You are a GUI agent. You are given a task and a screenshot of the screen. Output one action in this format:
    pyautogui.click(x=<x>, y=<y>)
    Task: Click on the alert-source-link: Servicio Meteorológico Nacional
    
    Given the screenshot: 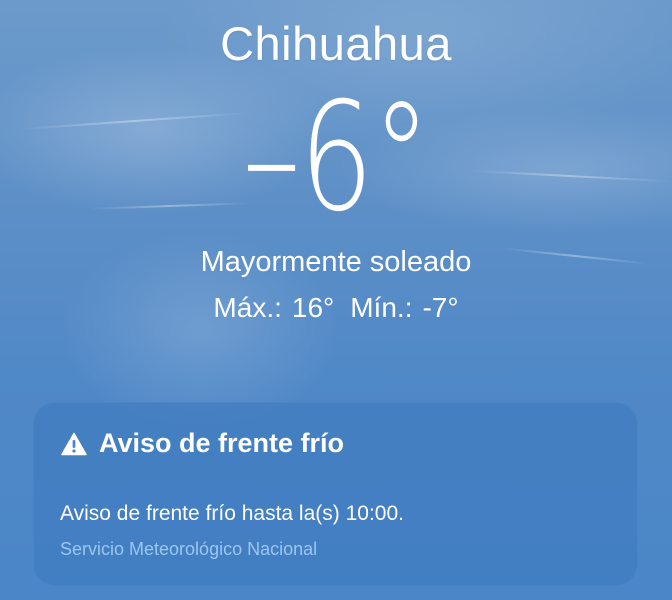 What is the action you would take?
    pyautogui.click(x=188, y=549)
    